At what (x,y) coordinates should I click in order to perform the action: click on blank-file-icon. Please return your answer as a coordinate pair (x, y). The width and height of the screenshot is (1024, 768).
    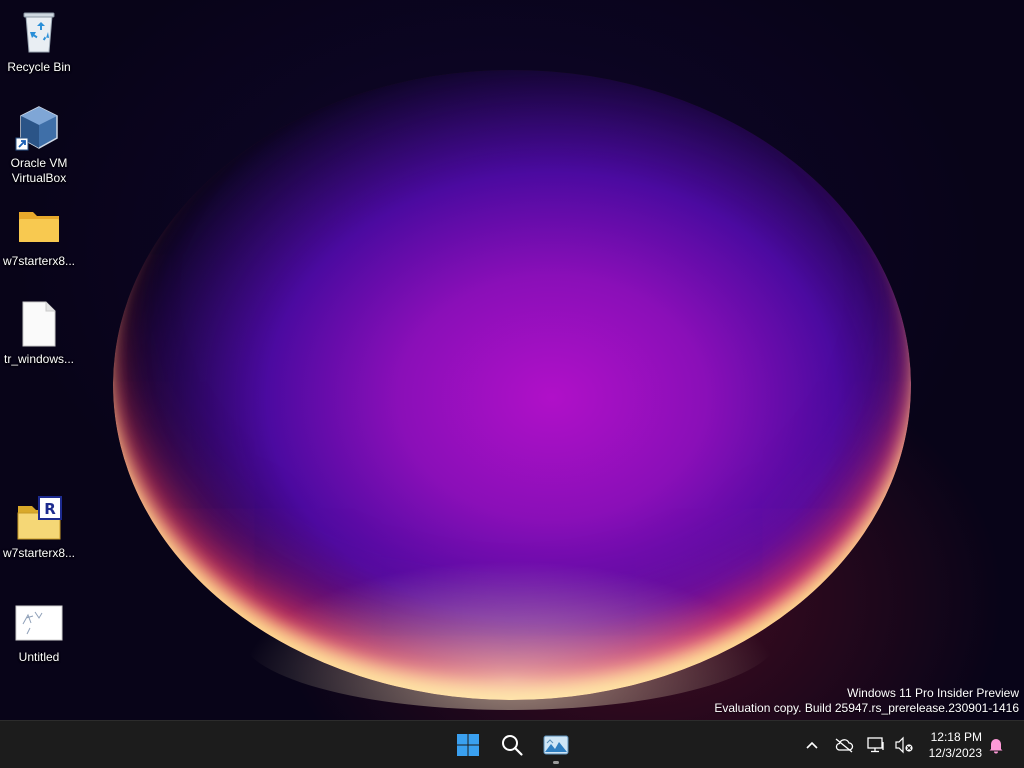
    Looking at the image, I should click on (39, 324).